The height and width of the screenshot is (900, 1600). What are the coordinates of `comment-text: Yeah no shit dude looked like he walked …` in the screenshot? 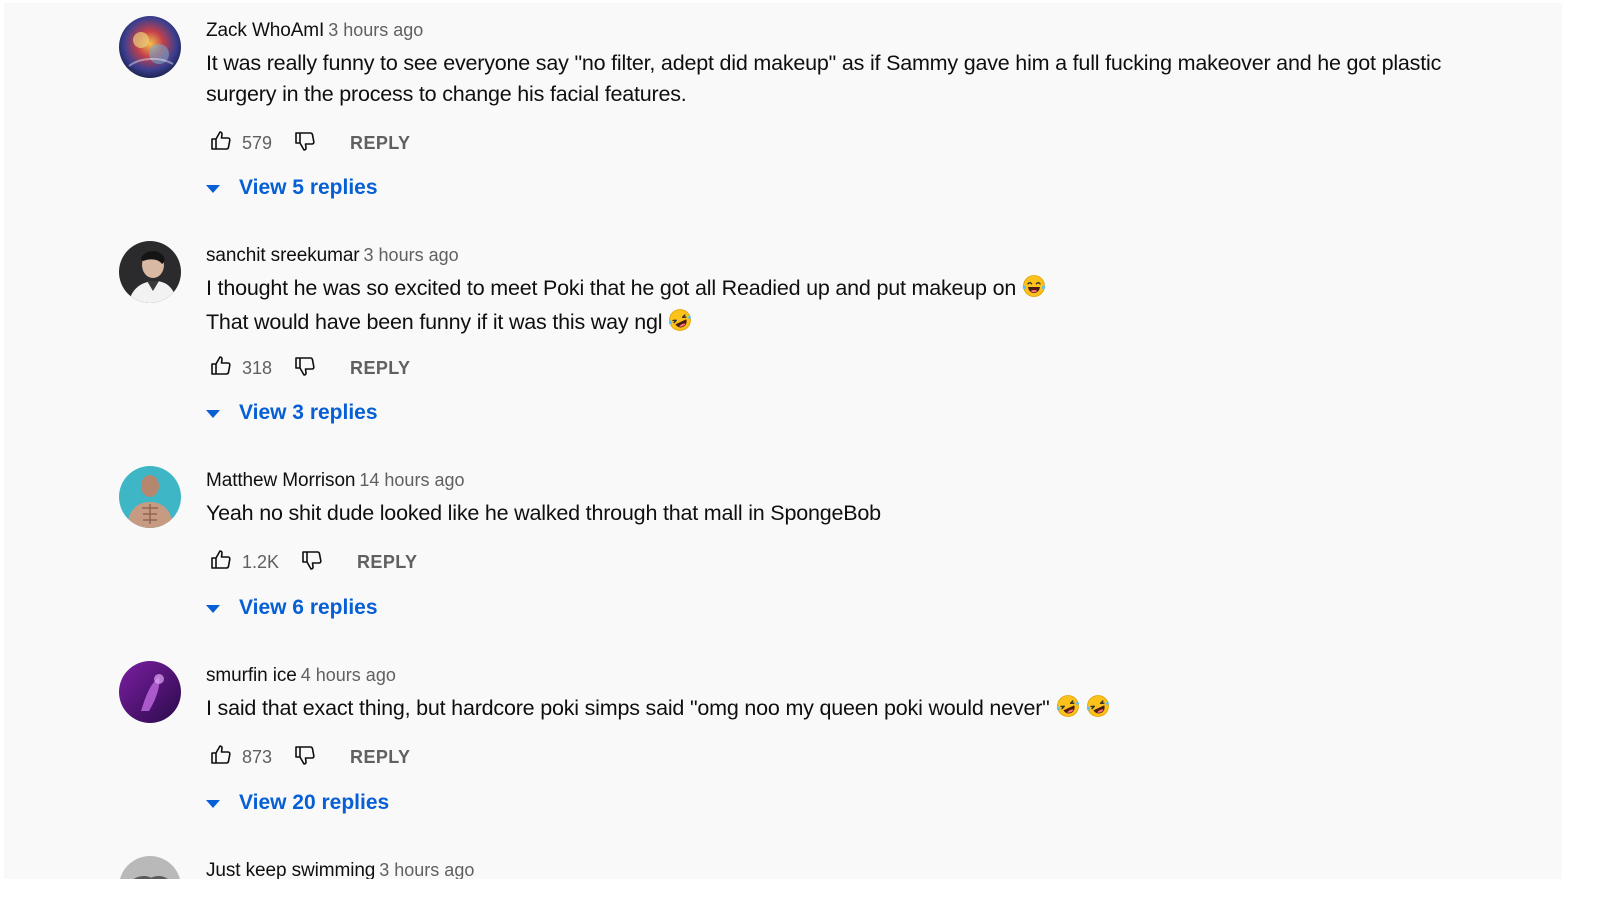 It's located at (874, 513).